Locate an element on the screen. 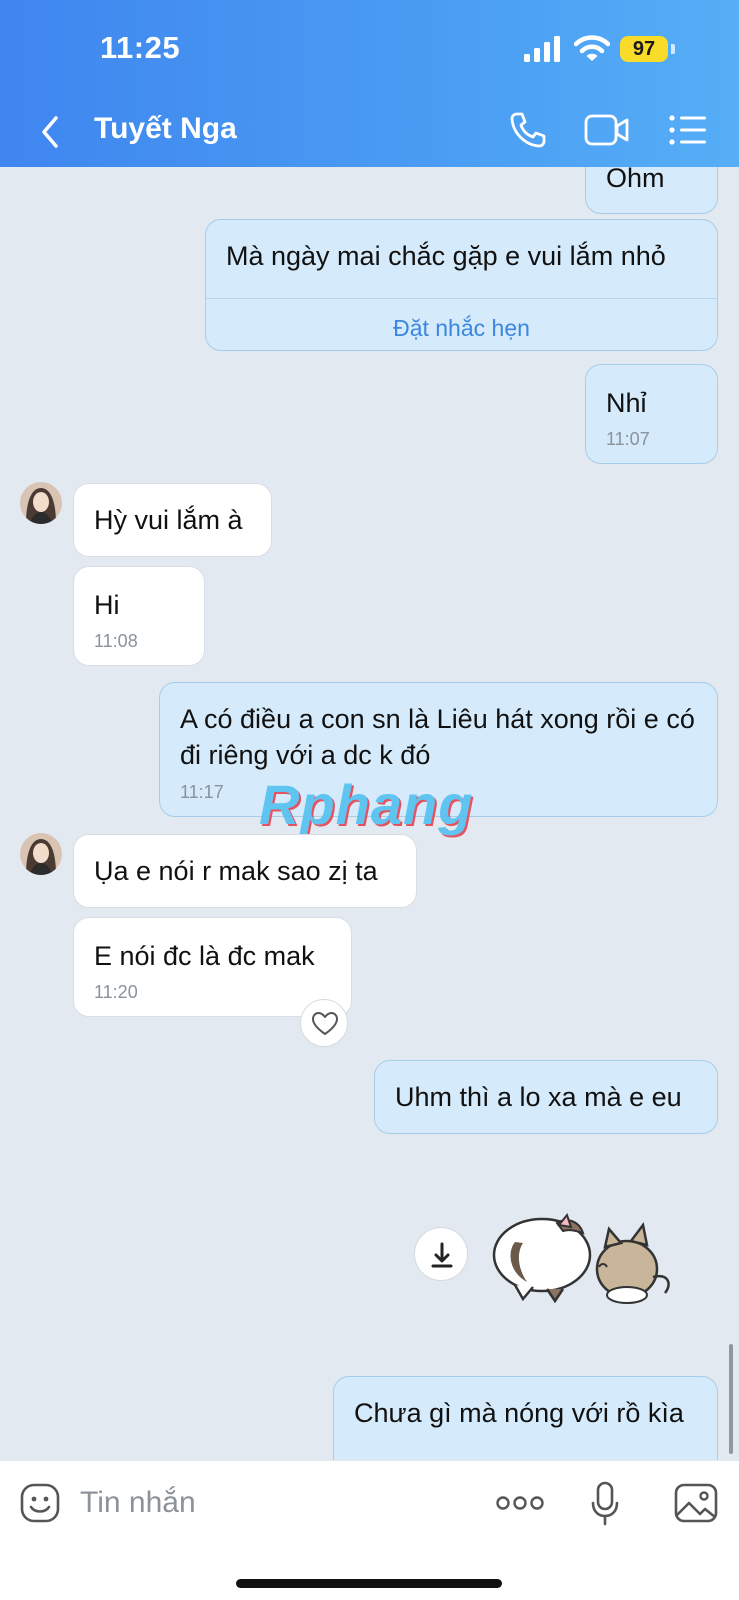  emoji-sticker-icon is located at coordinates (40, 1503).